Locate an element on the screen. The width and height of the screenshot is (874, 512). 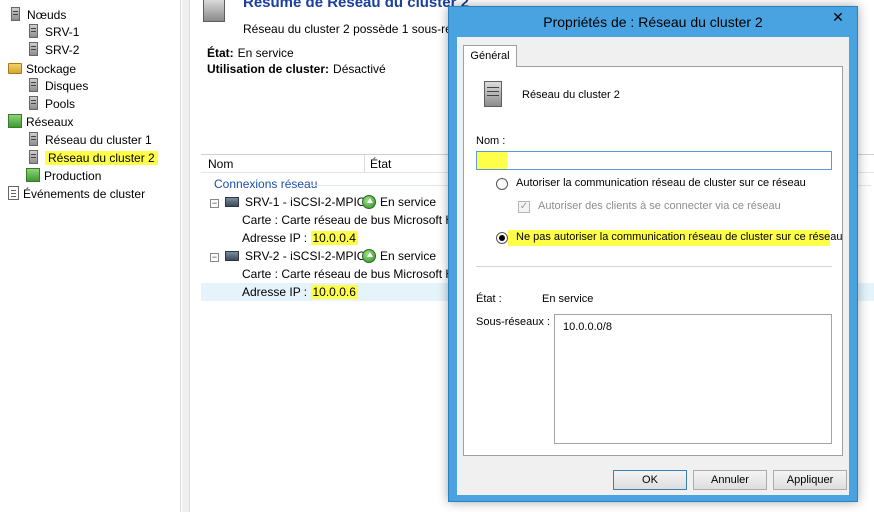
apply-button: Appliquer is located at coordinates (810, 480).